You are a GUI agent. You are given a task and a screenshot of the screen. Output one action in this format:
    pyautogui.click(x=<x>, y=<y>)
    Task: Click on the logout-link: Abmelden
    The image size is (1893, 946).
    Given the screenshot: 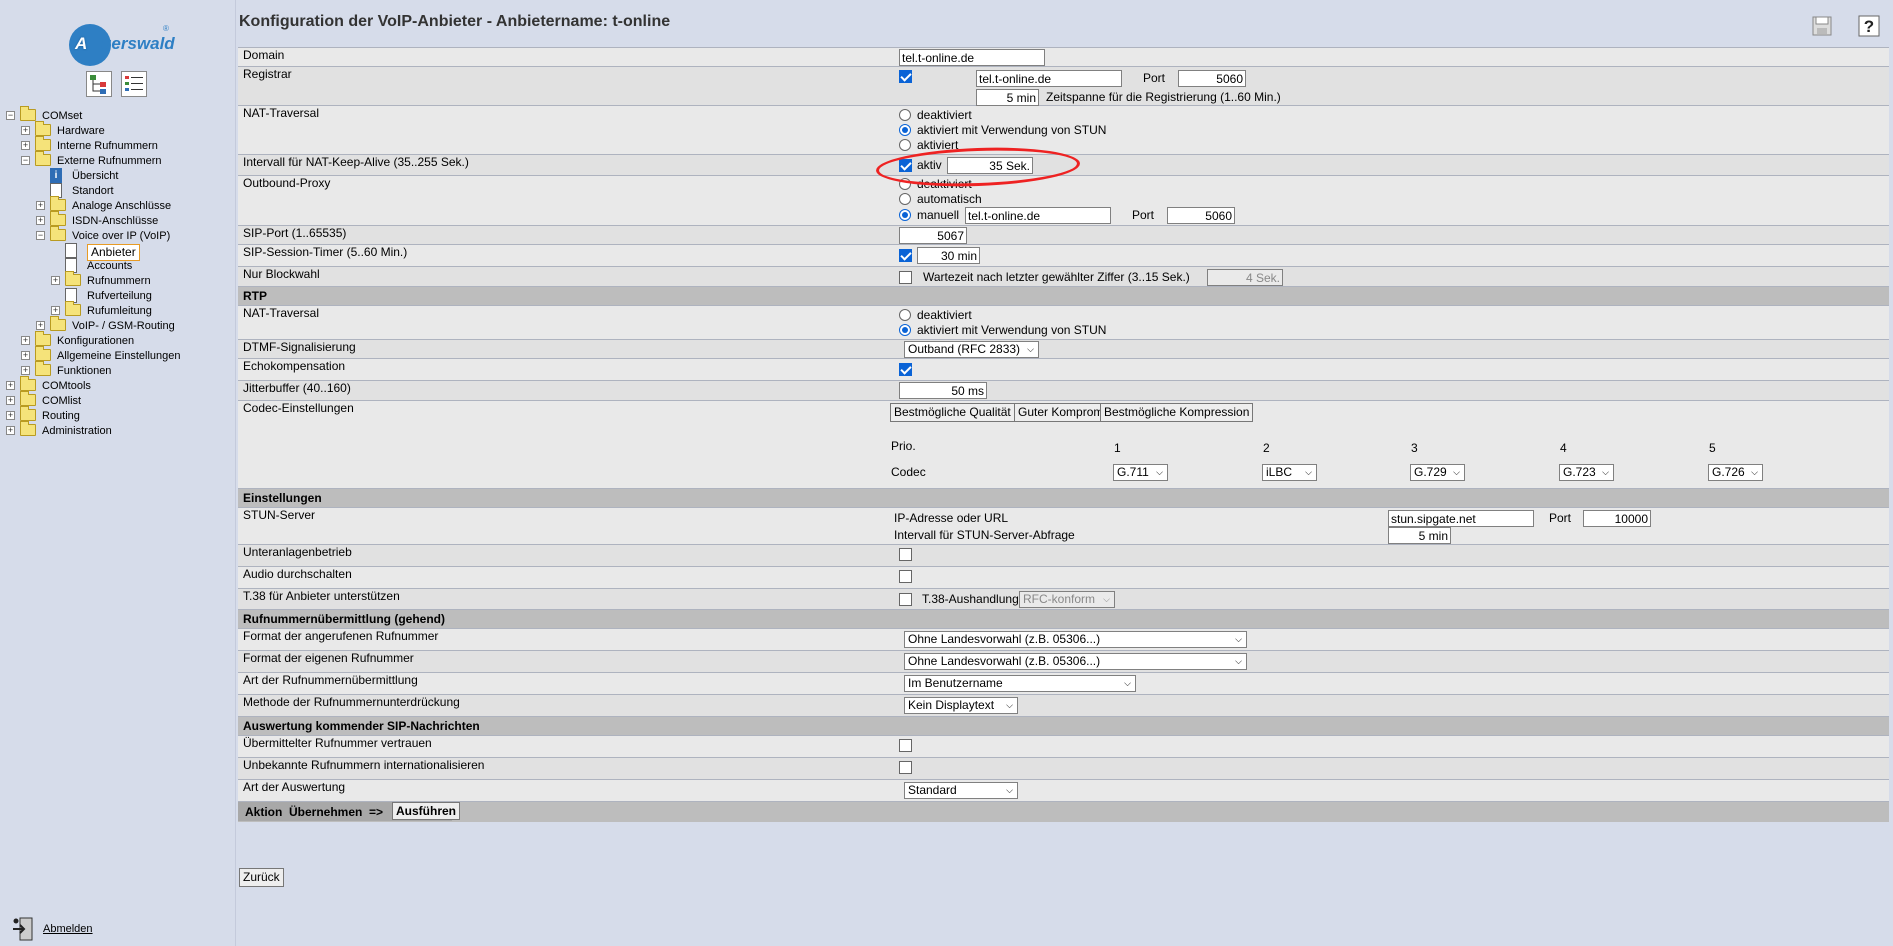 What is the action you would take?
    pyautogui.click(x=68, y=929)
    